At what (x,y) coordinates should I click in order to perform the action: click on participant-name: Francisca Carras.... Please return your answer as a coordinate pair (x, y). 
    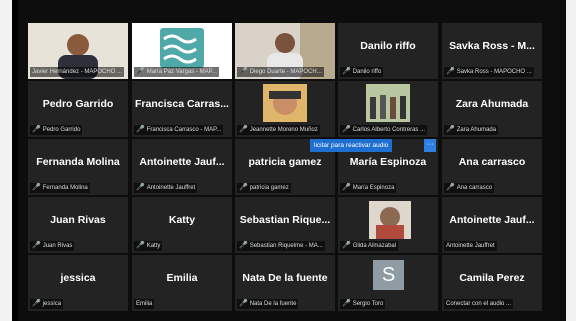
    Looking at the image, I should click on (182, 104).